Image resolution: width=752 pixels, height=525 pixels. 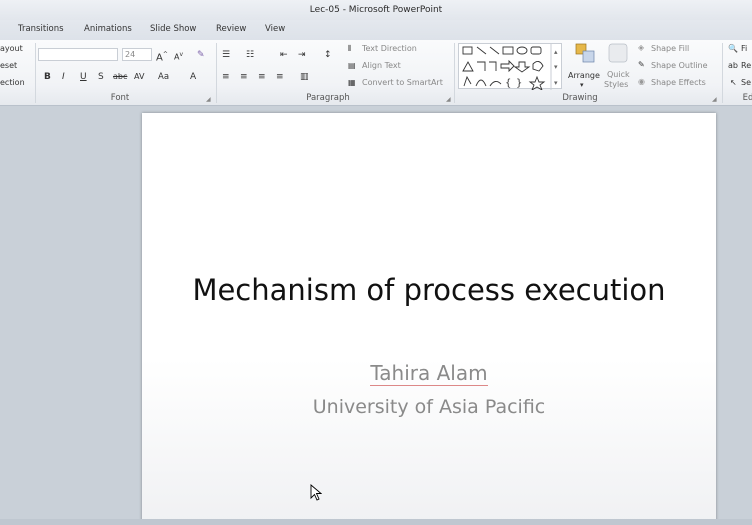 What do you see at coordinates (349, 49) in the screenshot?
I see `text-direction-icon: ⫴` at bounding box center [349, 49].